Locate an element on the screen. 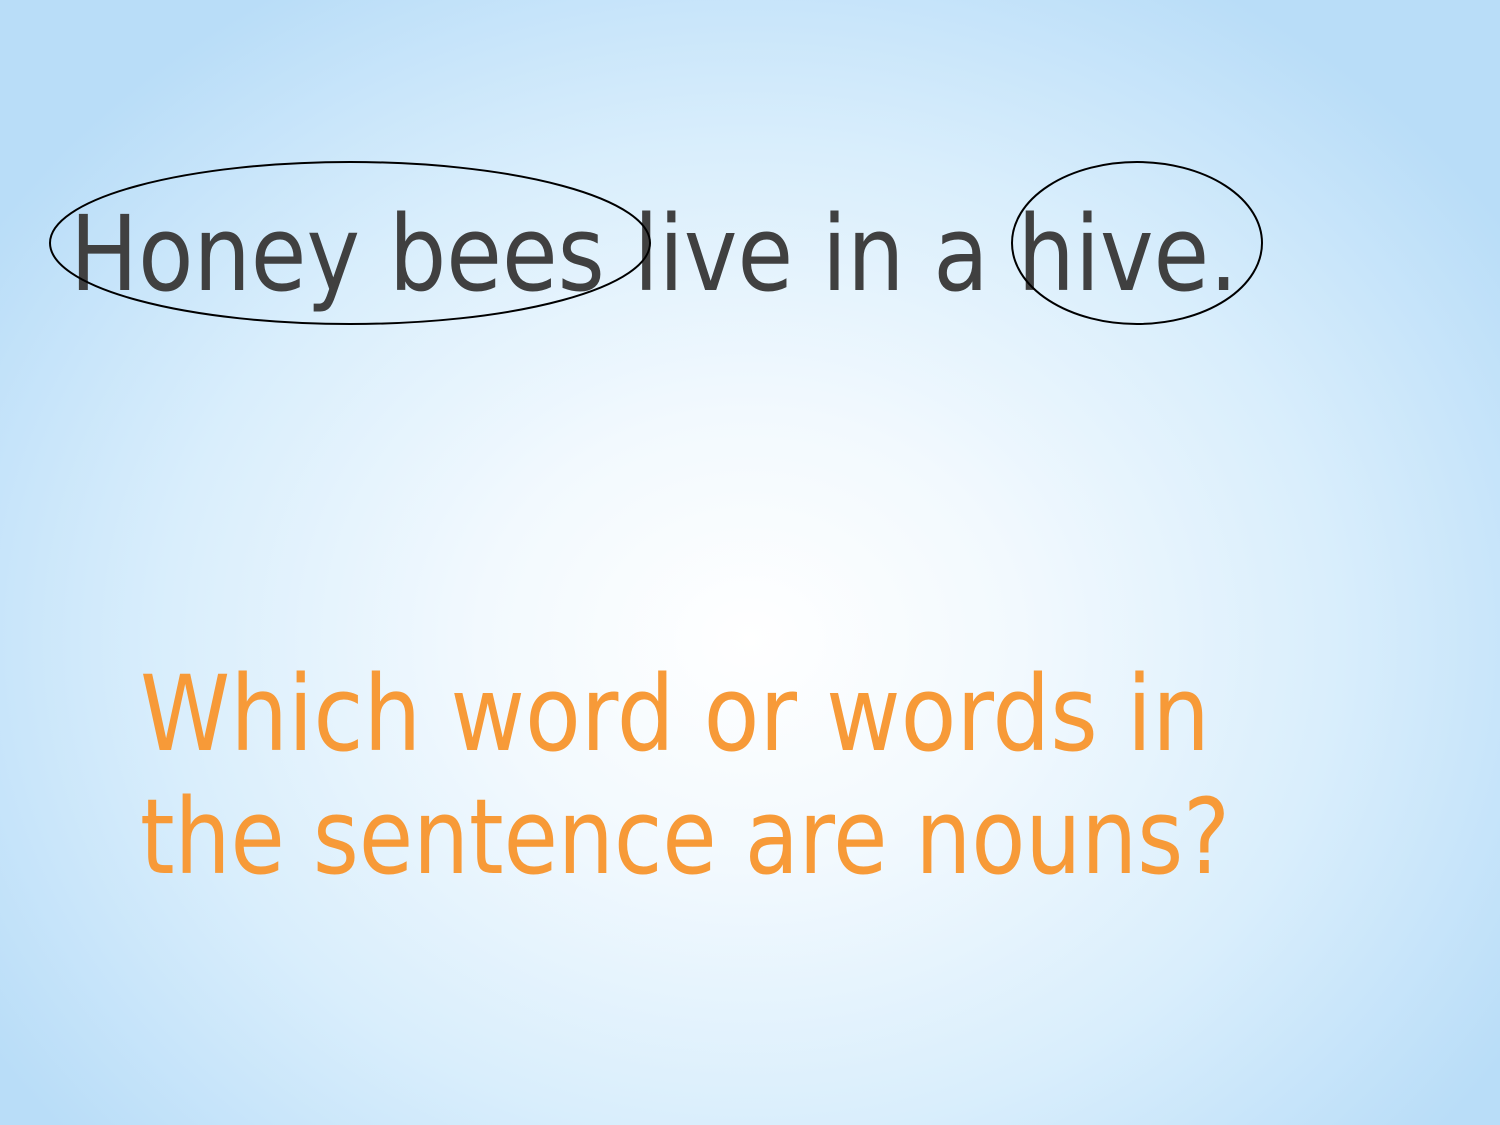 The height and width of the screenshot is (1125, 1500). question-line-1: Which word or words in is located at coordinates (675, 714).